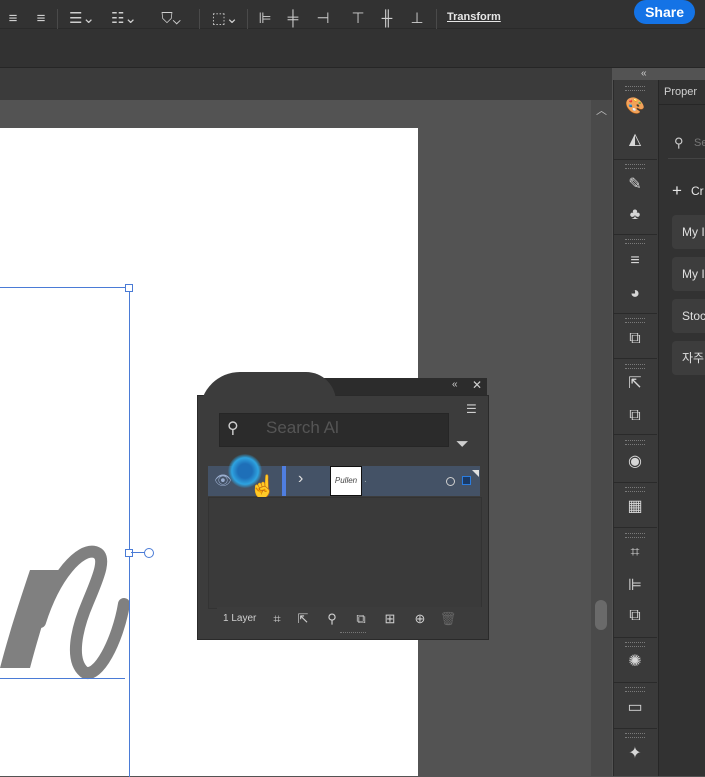  Describe the element at coordinates (635, 616) in the screenshot. I see `pathfinder-icon: ⧉` at that location.